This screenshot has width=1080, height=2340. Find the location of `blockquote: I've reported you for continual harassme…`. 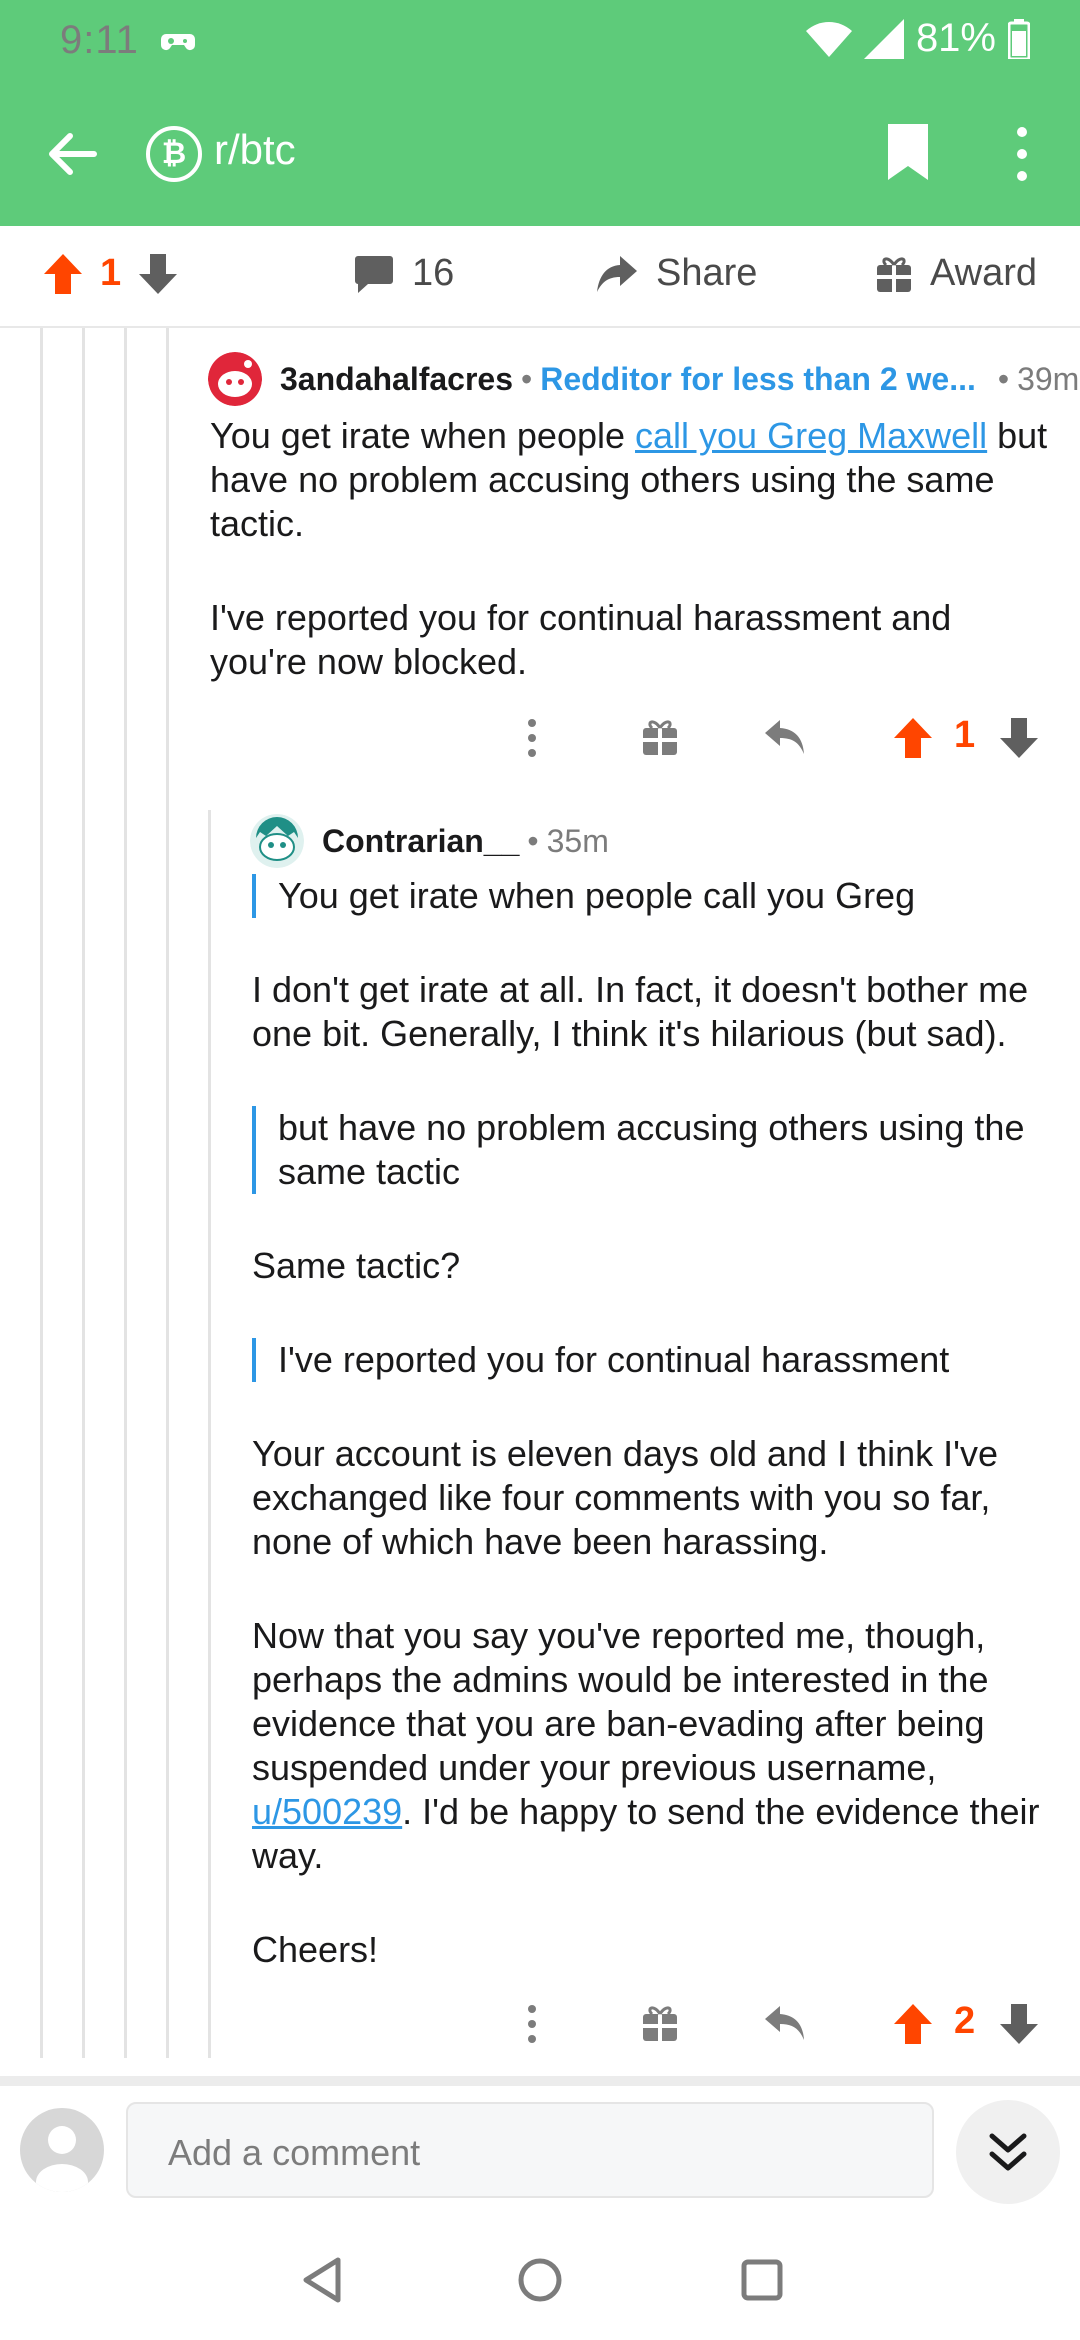

blockquote: I've reported you for continual harassme… is located at coordinates (652, 1360).